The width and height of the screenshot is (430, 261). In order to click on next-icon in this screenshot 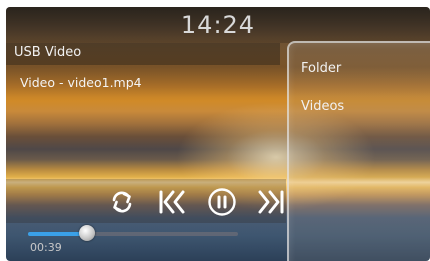, I will do `click(271, 202)`.